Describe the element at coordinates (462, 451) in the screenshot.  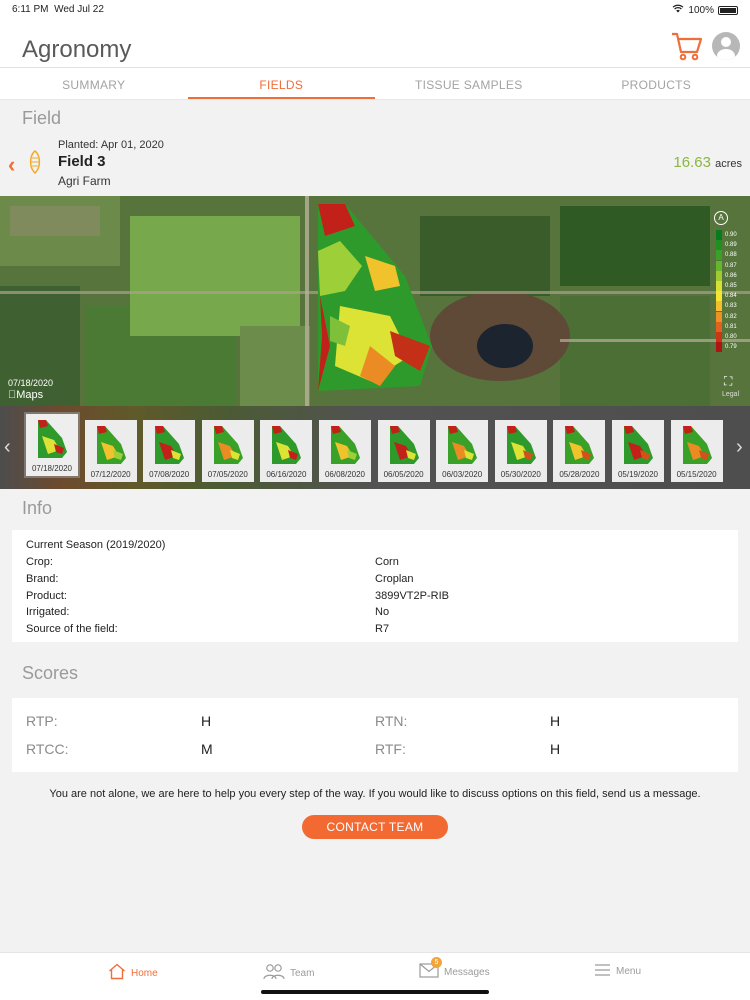
I see `timeline-thumbnail: 06/03/2020` at that location.